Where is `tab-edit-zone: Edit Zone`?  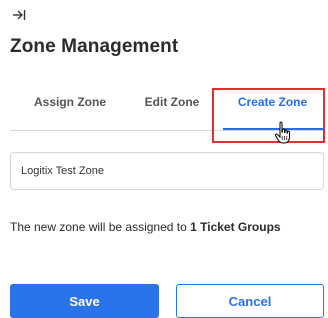 tab-edit-zone: Edit Zone is located at coordinates (172, 108).